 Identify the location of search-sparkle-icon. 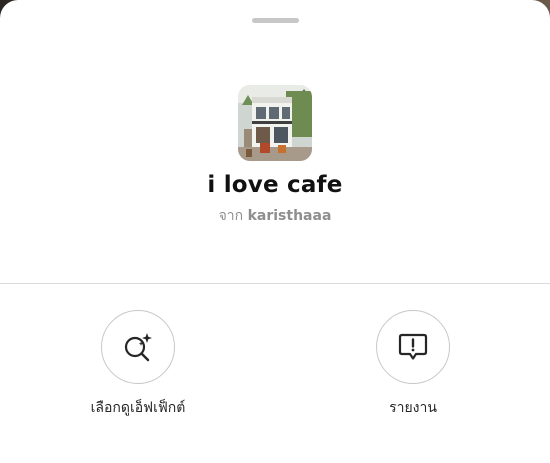
(138, 347).